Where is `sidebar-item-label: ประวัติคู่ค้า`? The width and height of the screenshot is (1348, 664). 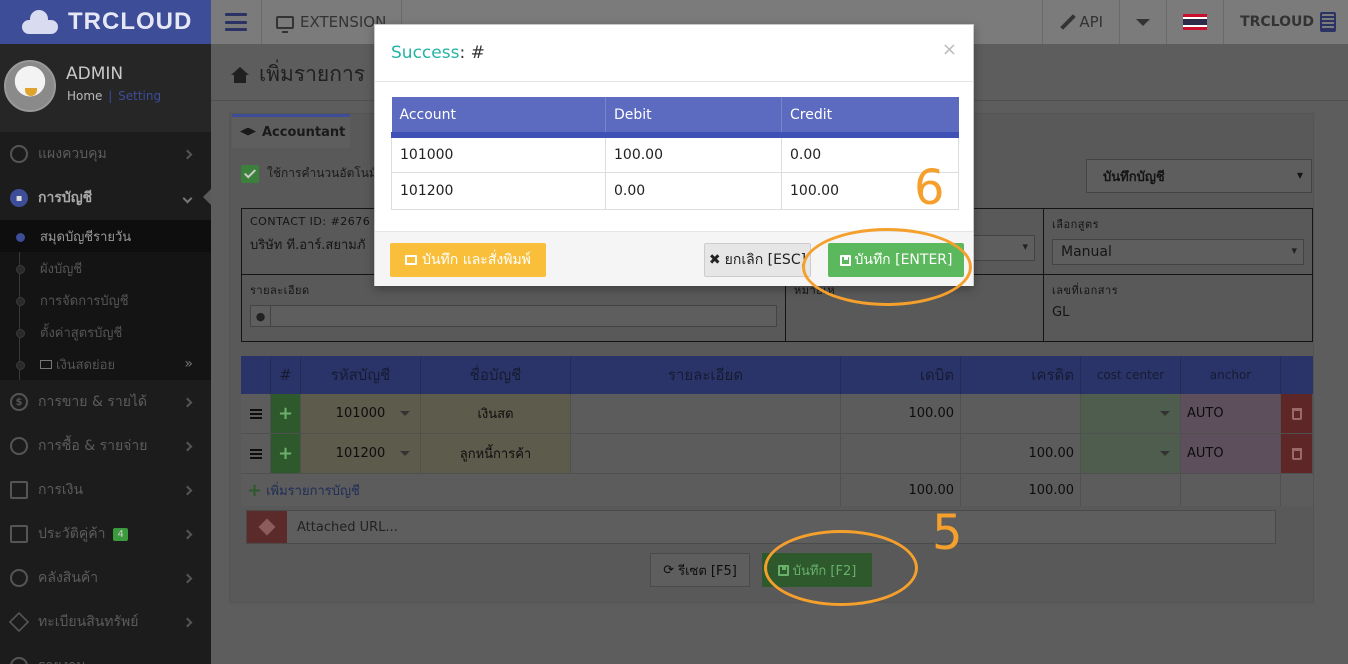
sidebar-item-label: ประวัติคู่ค้า is located at coordinates (72, 534).